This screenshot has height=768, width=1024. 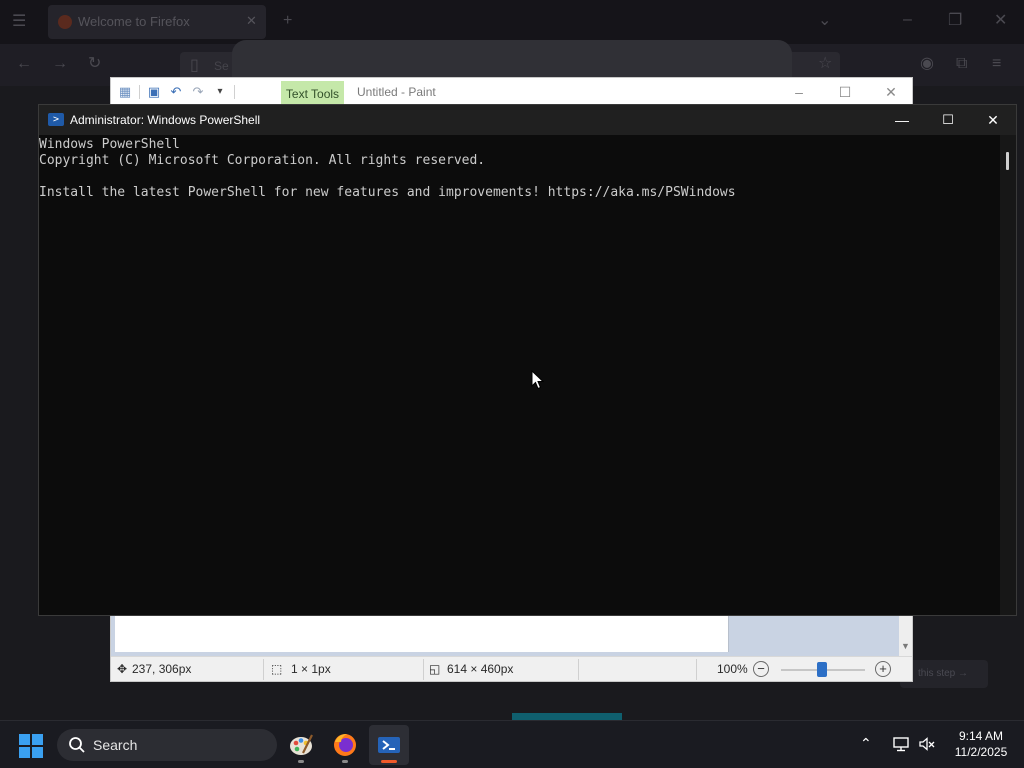 What do you see at coordinates (31, 746) in the screenshot?
I see `windows-start-icon` at bounding box center [31, 746].